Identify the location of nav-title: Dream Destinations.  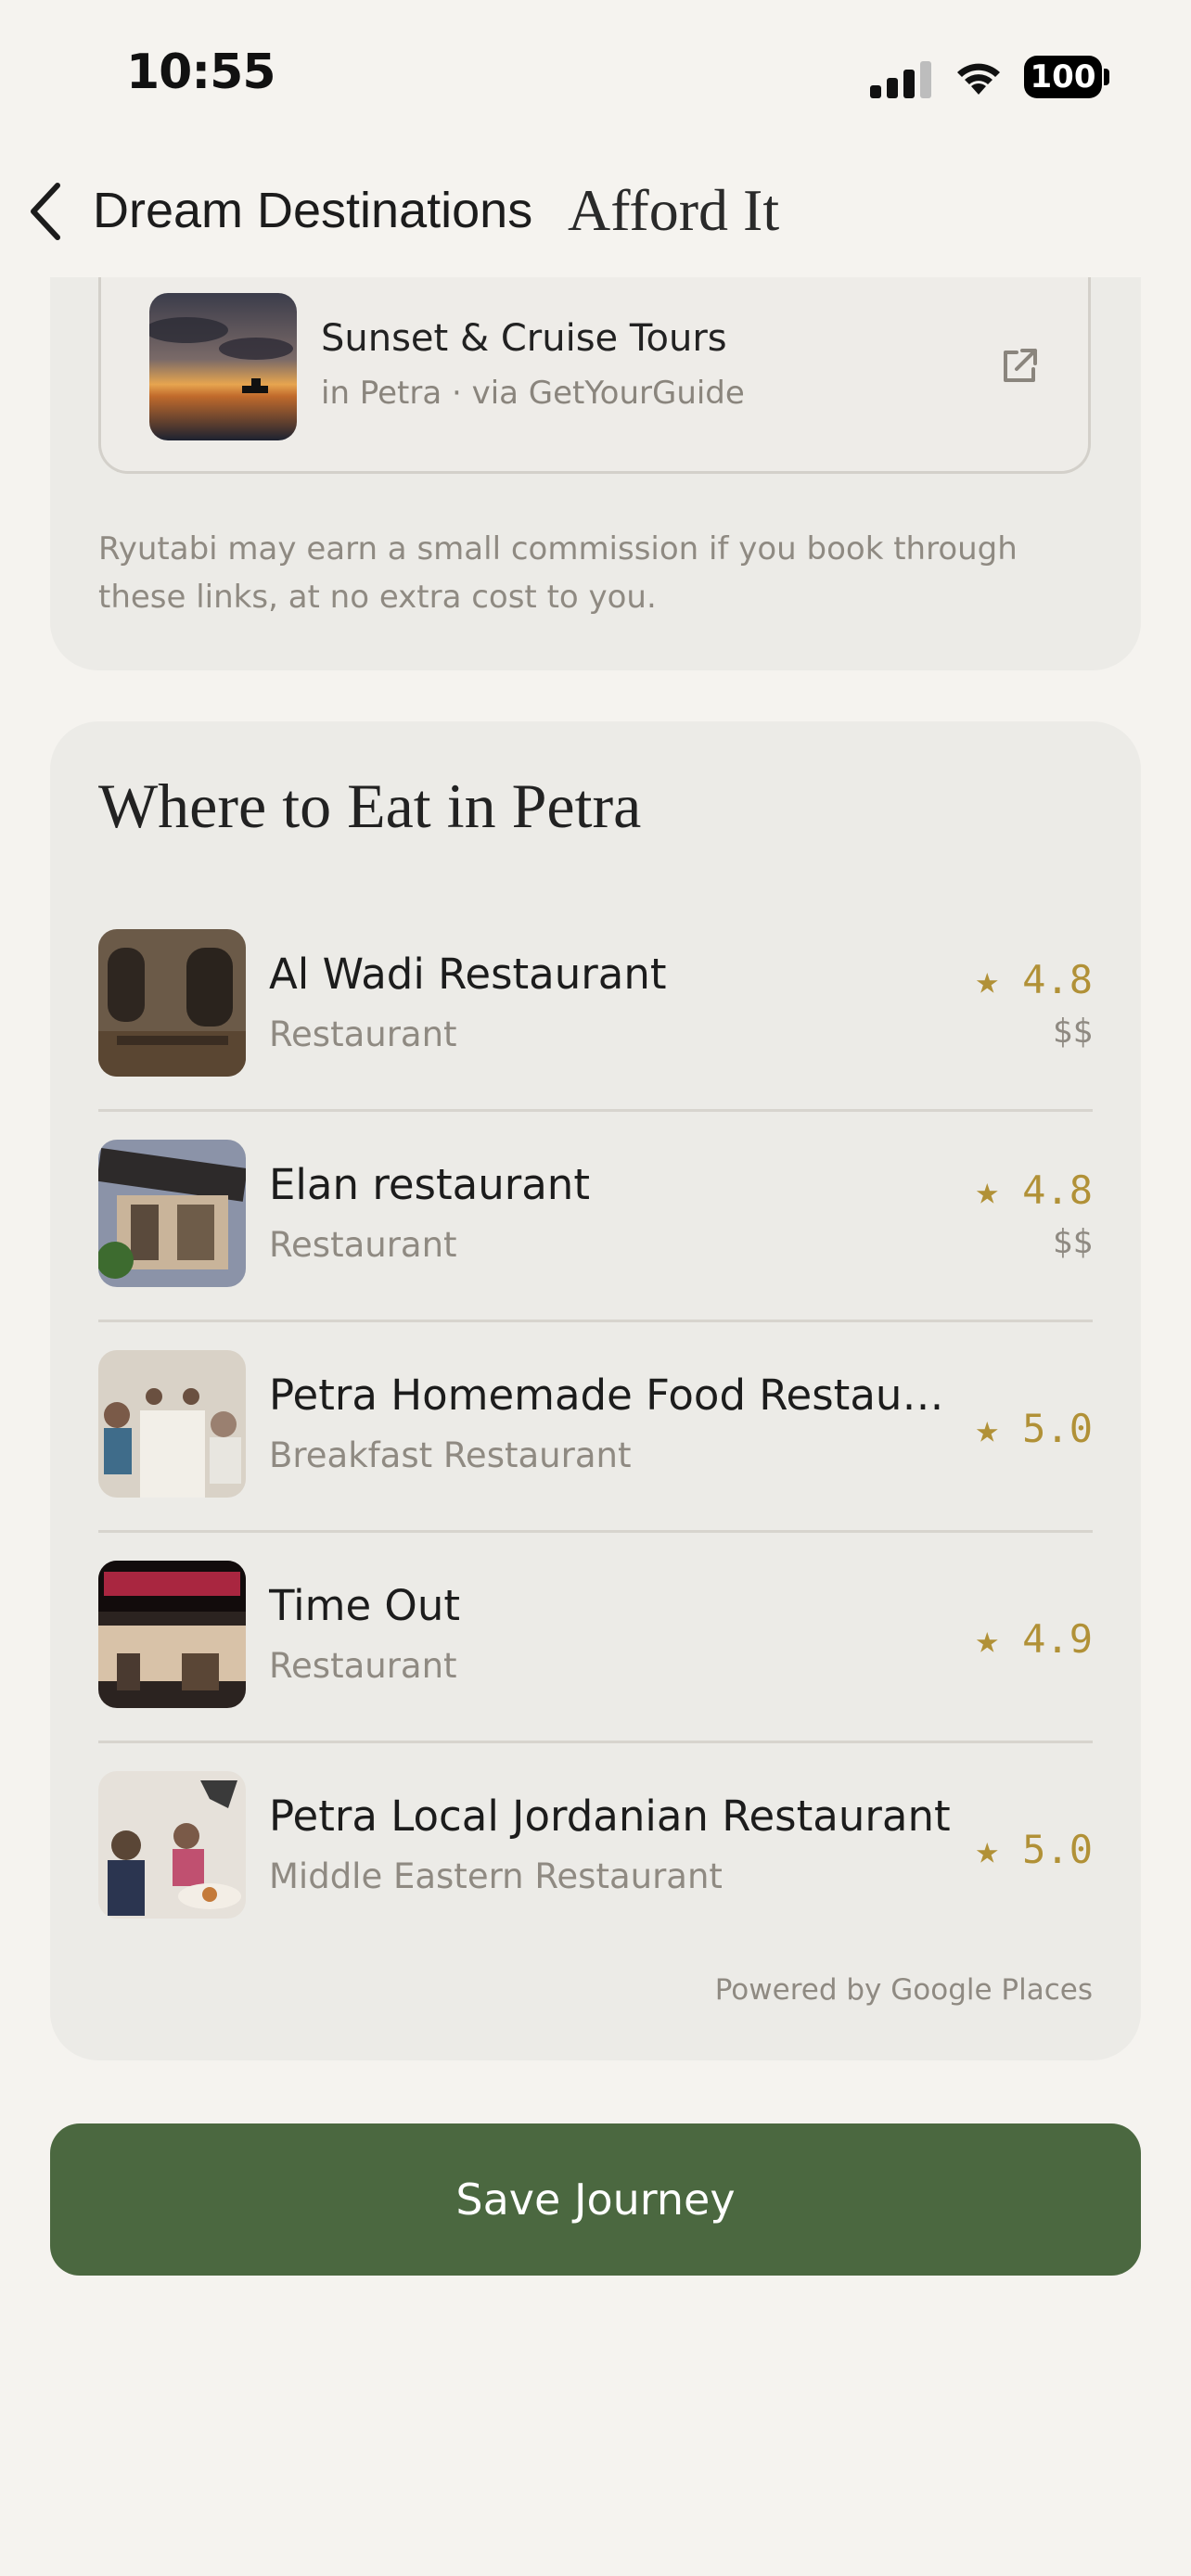
(313, 211).